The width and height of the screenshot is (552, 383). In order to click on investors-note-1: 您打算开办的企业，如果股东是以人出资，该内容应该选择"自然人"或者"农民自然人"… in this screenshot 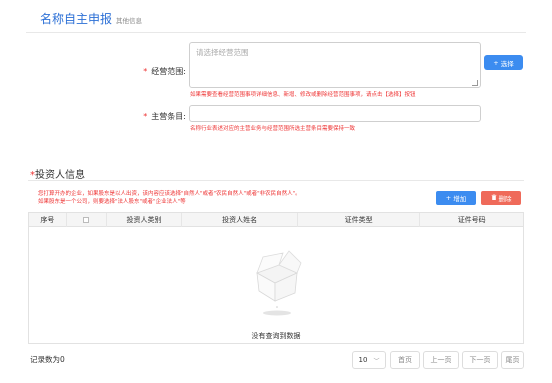, I will do `click(169, 194)`.